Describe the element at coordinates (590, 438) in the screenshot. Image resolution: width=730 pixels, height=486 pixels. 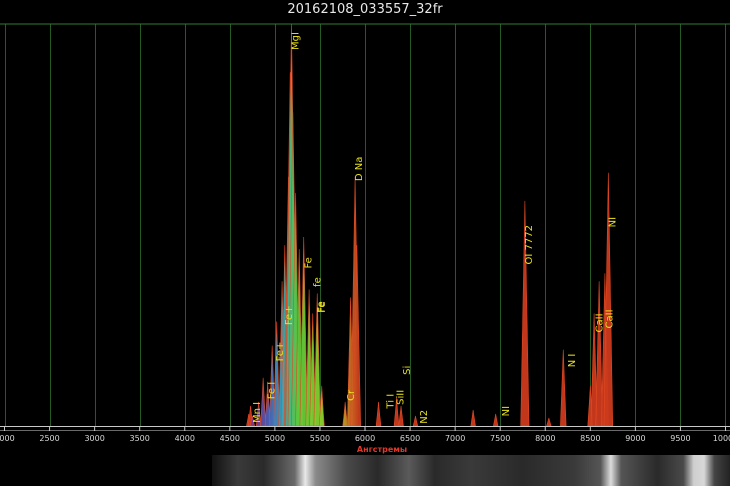
I see `x-tick-label: 8500` at that location.